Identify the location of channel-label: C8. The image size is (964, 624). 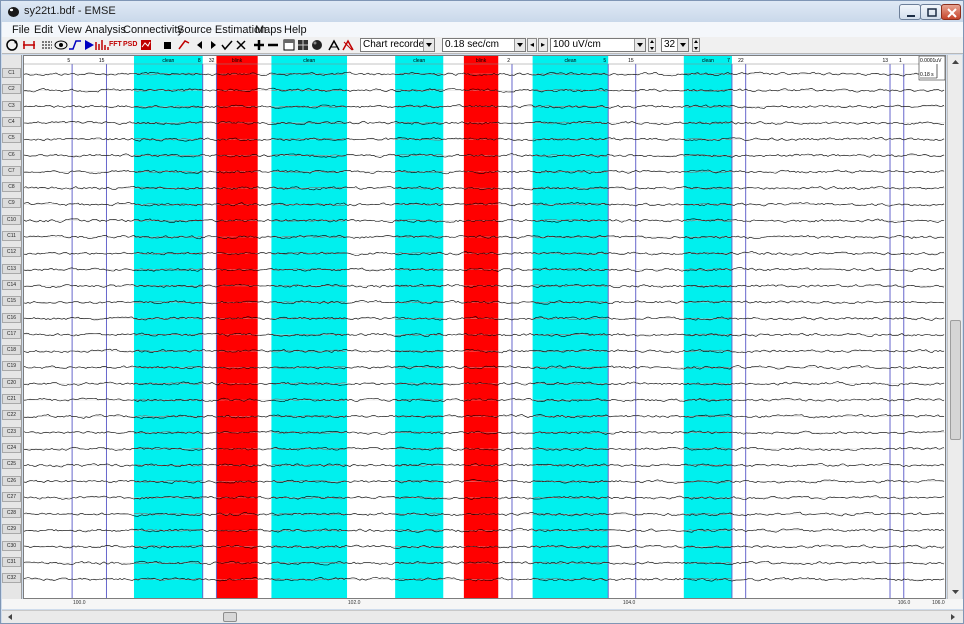
(11, 187).